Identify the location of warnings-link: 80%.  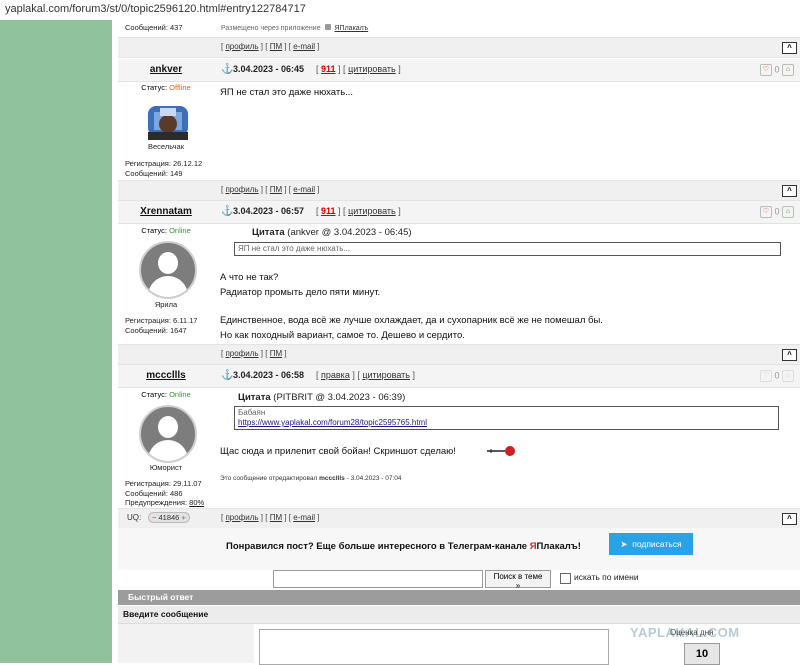
(196, 502).